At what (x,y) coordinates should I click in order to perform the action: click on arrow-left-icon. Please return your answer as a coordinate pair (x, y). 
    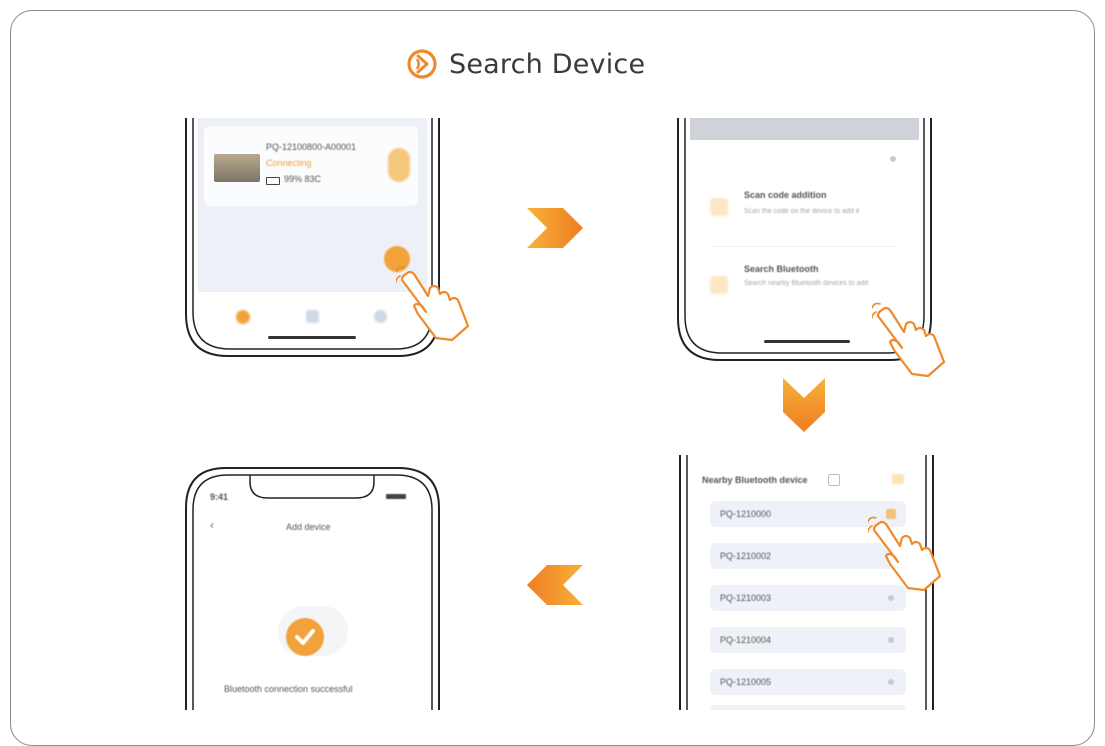
    Looking at the image, I should click on (555, 585).